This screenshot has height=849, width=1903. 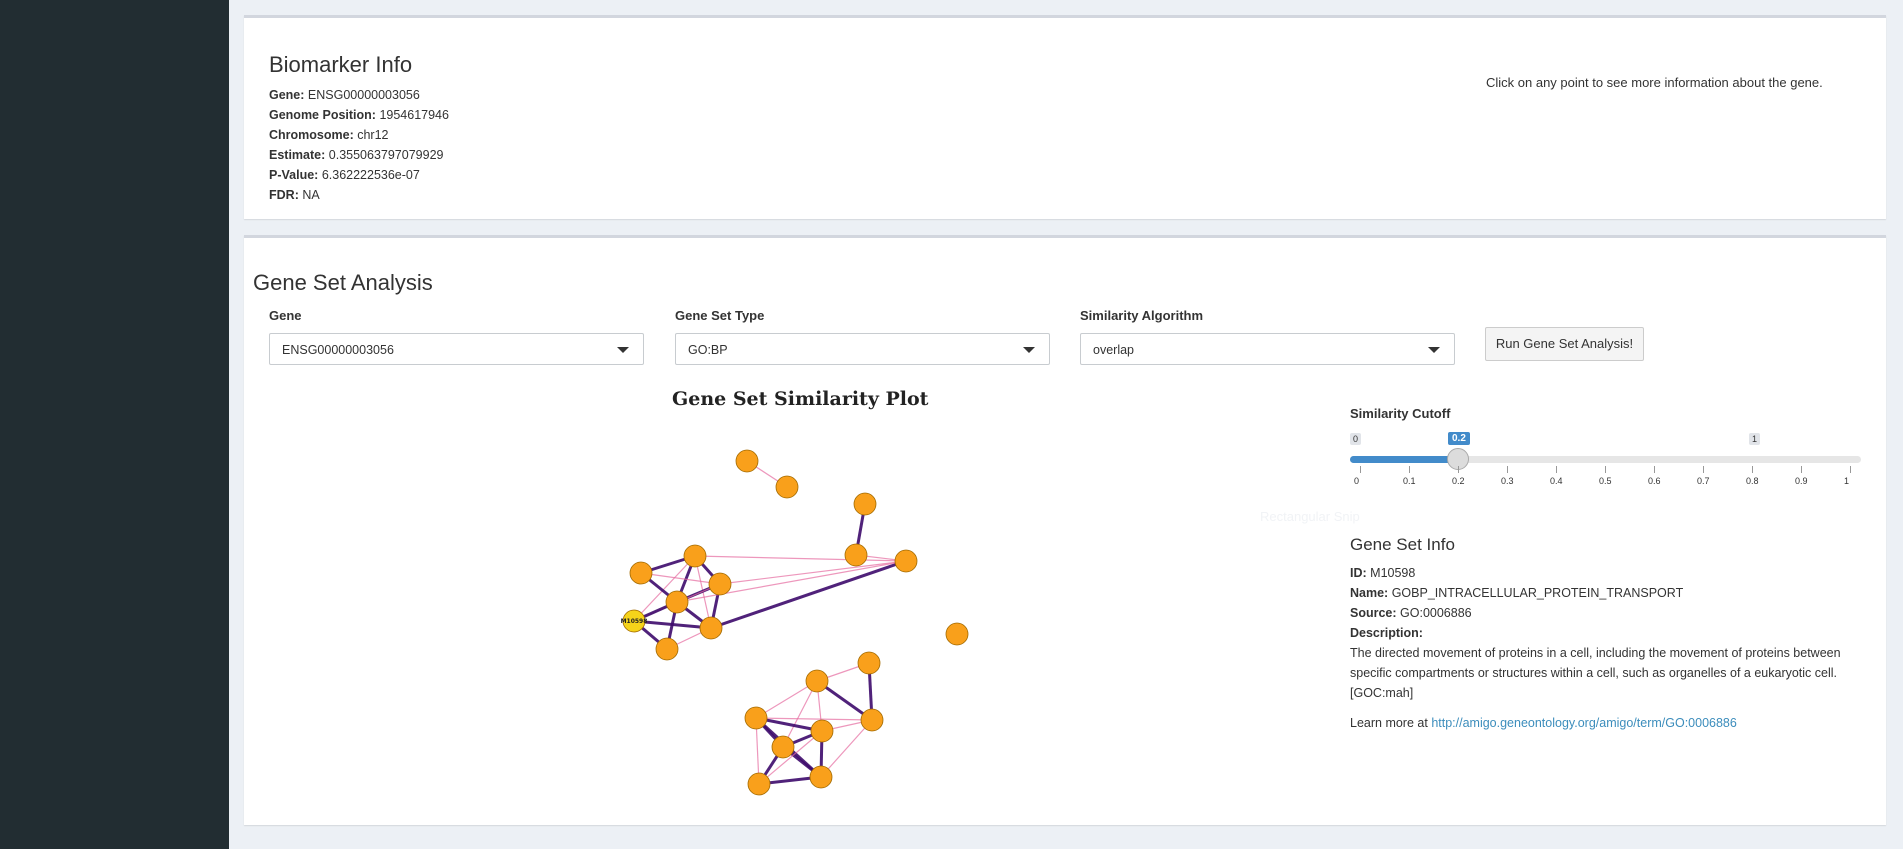 What do you see at coordinates (1847, 481) in the screenshot?
I see `slider-grid-label: 1` at bounding box center [1847, 481].